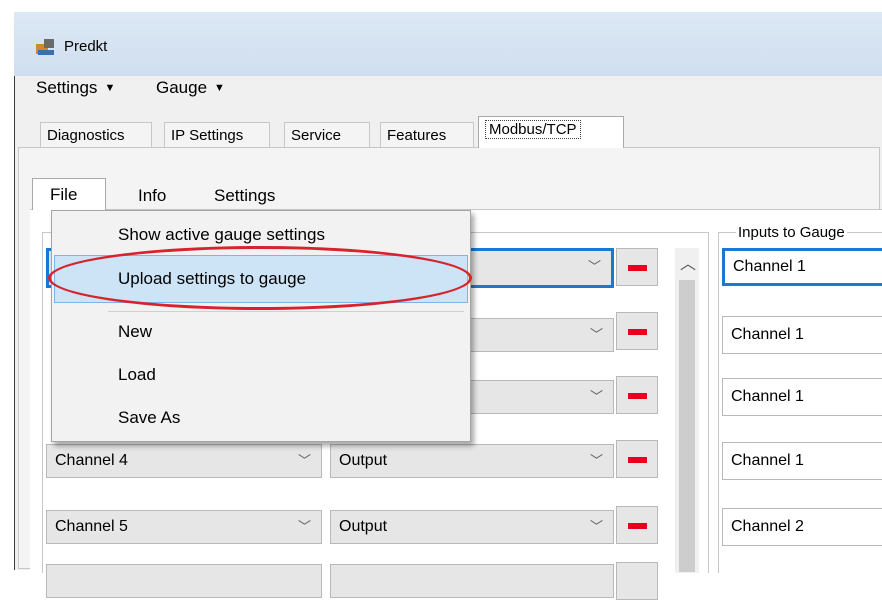 The width and height of the screenshot is (882, 600). I want to click on scroll-up-icon: ︿, so click(688, 262).